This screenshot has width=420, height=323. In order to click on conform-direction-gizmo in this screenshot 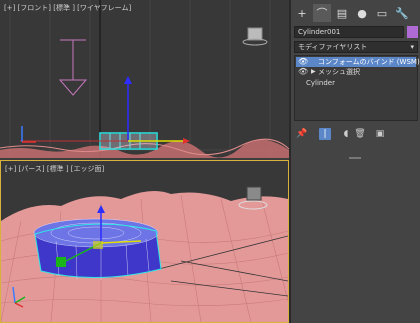, I will do `click(73, 67)`.